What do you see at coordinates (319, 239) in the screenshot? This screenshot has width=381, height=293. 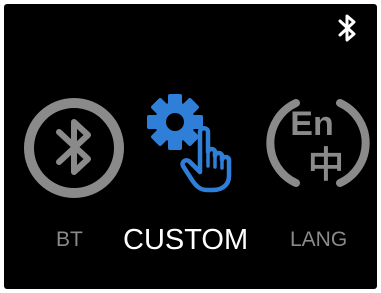 I see `menu-label-lang: LANG` at bounding box center [319, 239].